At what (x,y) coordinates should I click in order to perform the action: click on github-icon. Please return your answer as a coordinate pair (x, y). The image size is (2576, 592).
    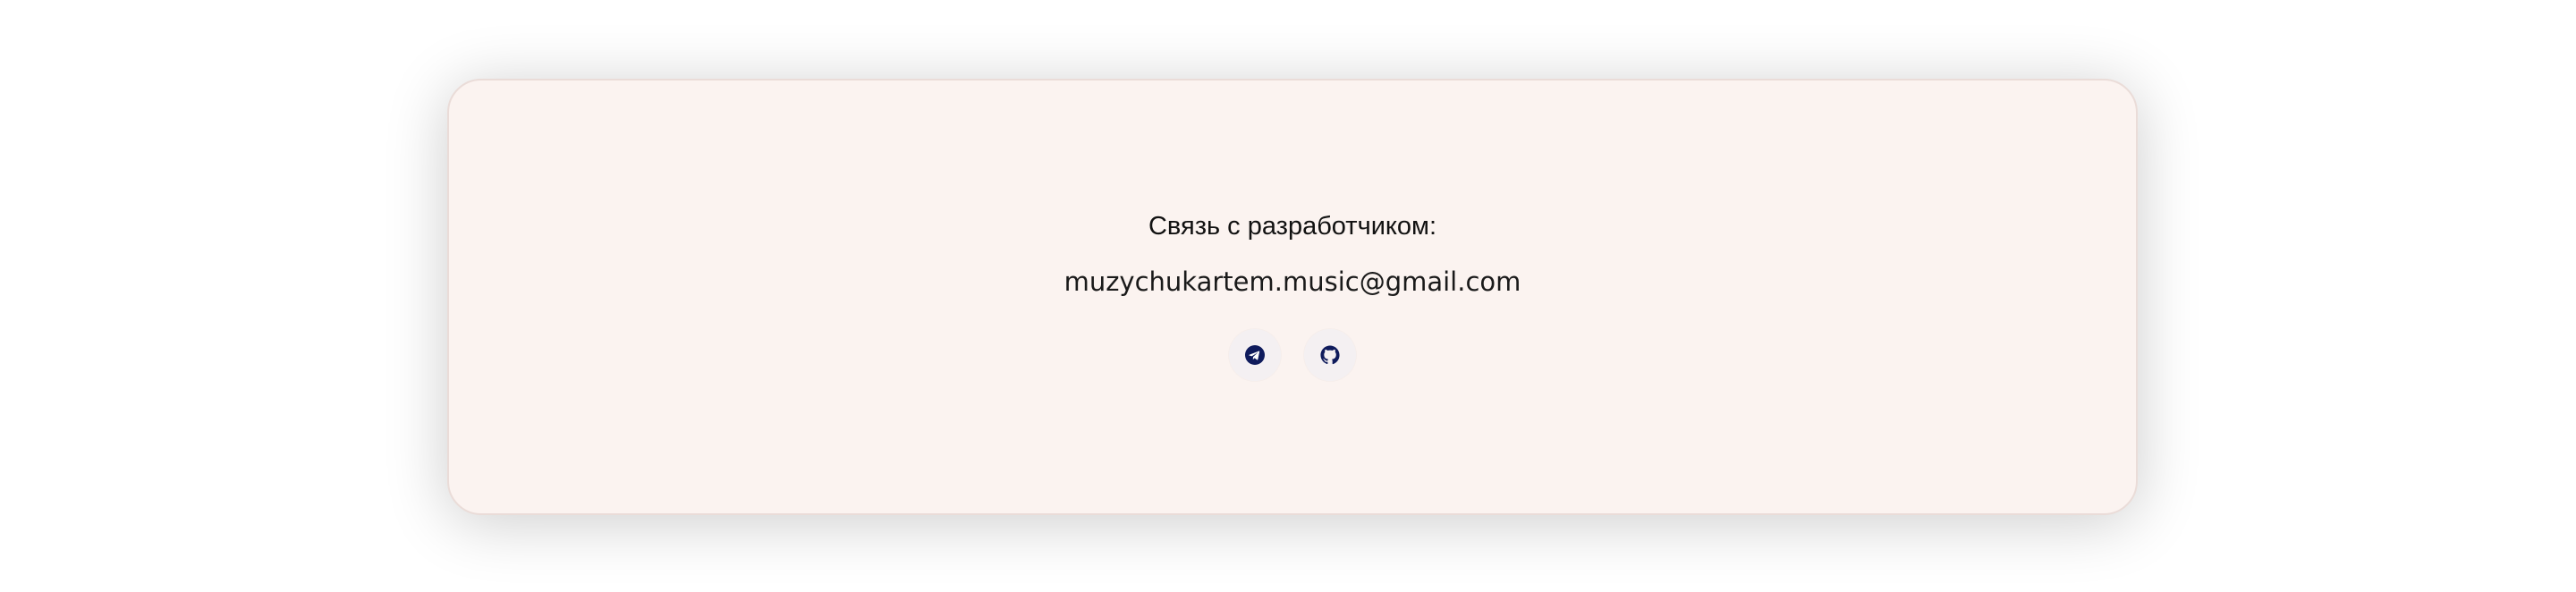
    Looking at the image, I should click on (1330, 354).